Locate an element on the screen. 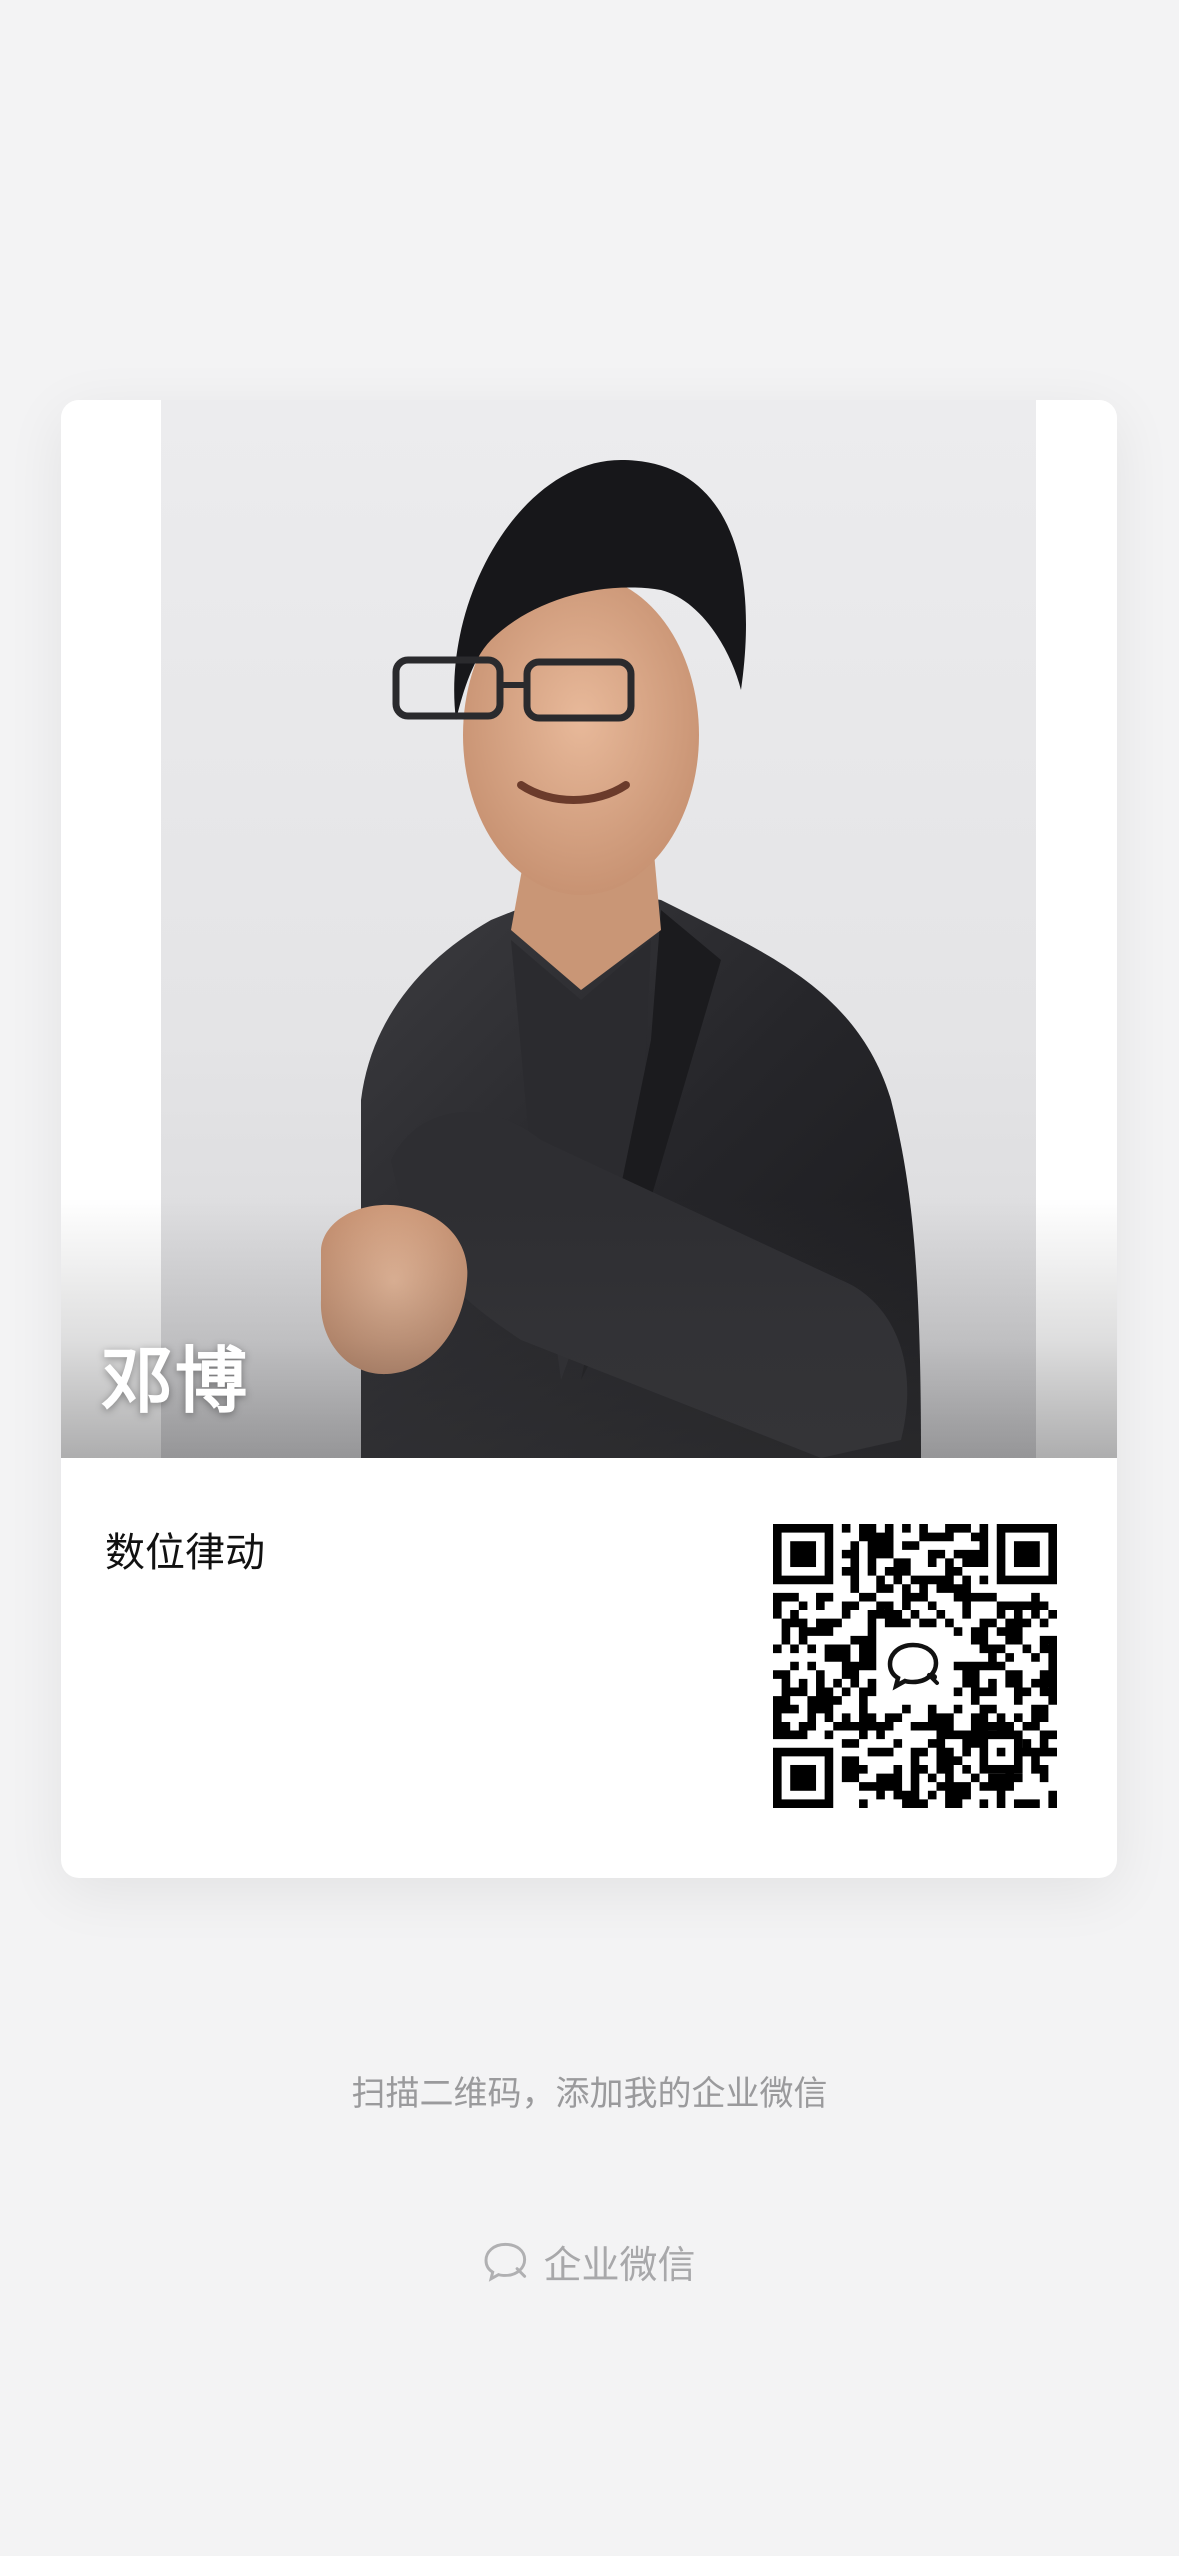 This screenshot has height=2556, width=1179. contact-name: 邓博 is located at coordinates (175, 1381).